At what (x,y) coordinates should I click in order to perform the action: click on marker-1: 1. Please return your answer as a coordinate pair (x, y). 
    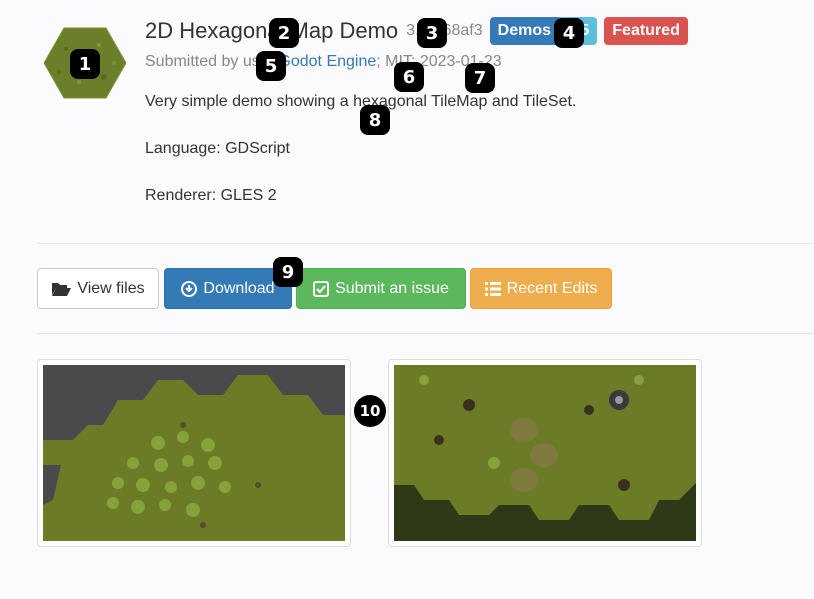
    Looking at the image, I should click on (85, 64).